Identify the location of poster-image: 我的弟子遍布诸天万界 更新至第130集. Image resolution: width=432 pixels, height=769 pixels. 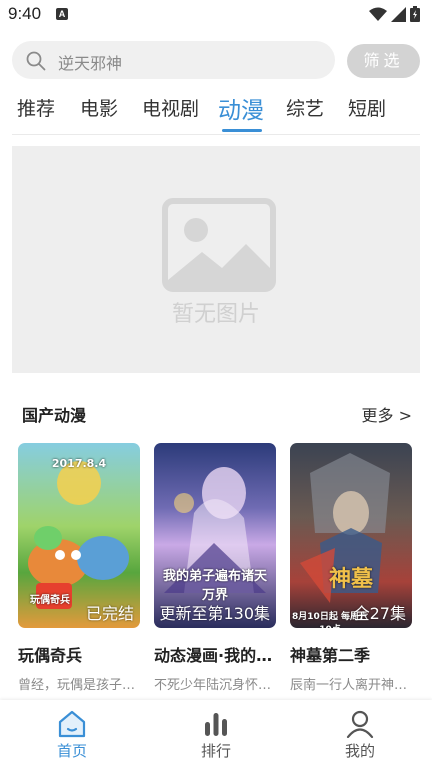
(215, 535).